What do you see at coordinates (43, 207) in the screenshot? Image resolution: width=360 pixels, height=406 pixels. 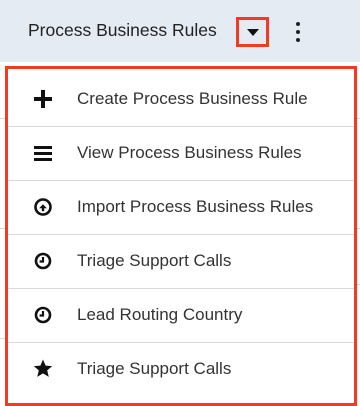 I see `upload-circle-icon` at bounding box center [43, 207].